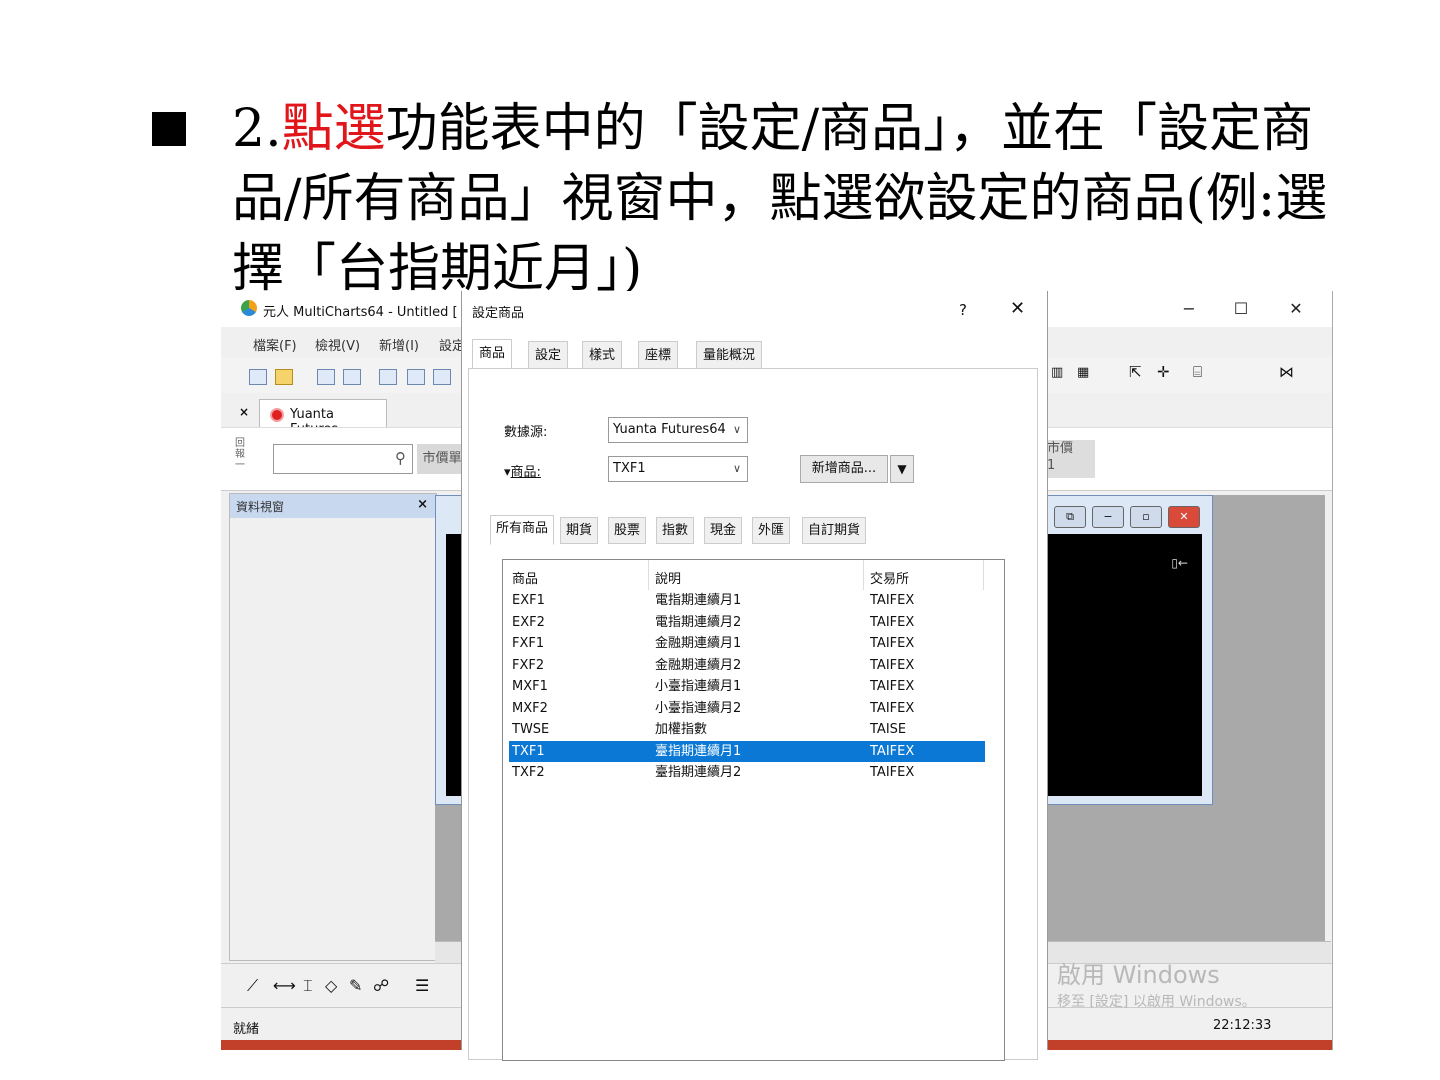 This screenshot has height=1080, width=1440. What do you see at coordinates (1241, 309) in the screenshot?
I see `maximize-button: ☐` at bounding box center [1241, 309].